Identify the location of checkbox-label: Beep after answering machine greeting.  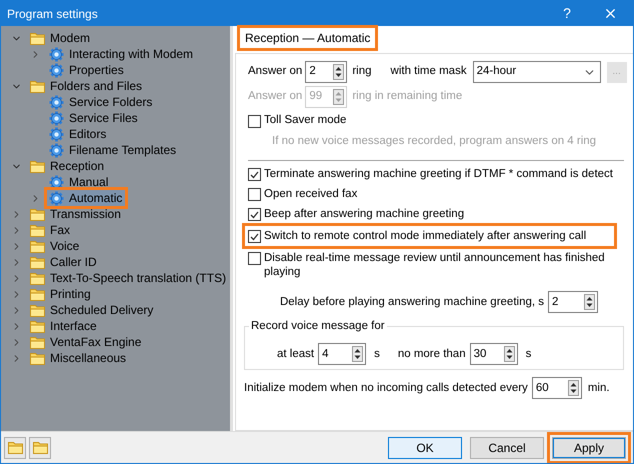
(365, 214).